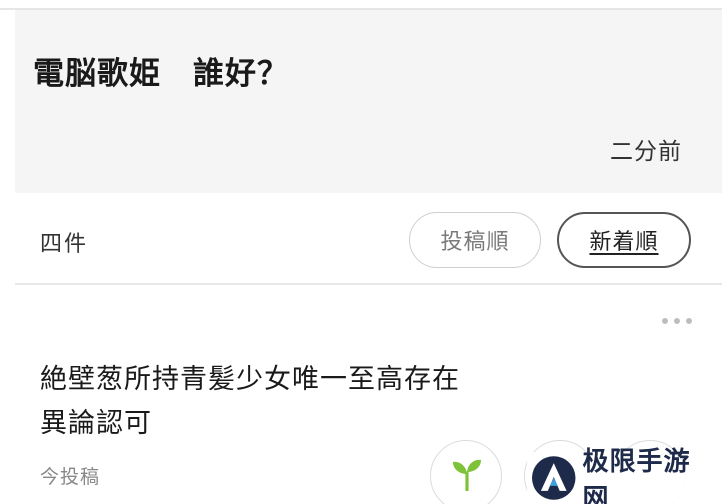 This screenshot has width=722, height=504. I want to click on sprout-reaction-button, so click(466, 472).